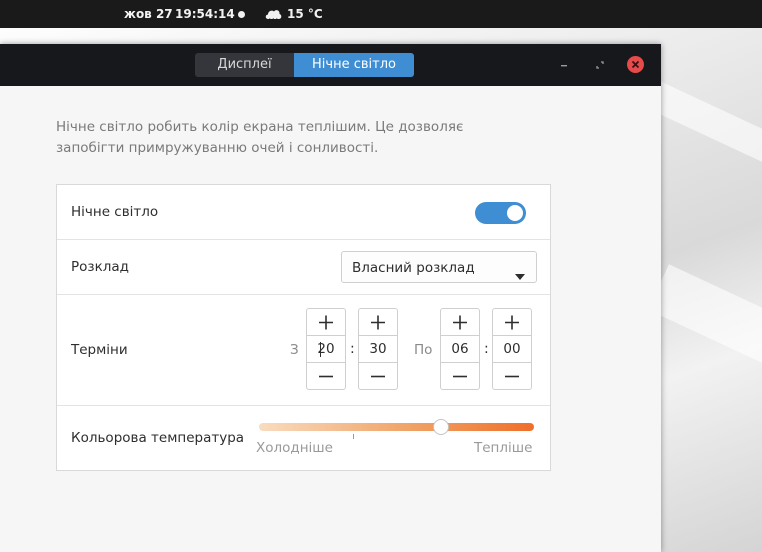 This screenshot has width=762, height=552. What do you see at coordinates (354, 65) in the screenshot?
I see `tab-night-light: Нічне світло` at bounding box center [354, 65].